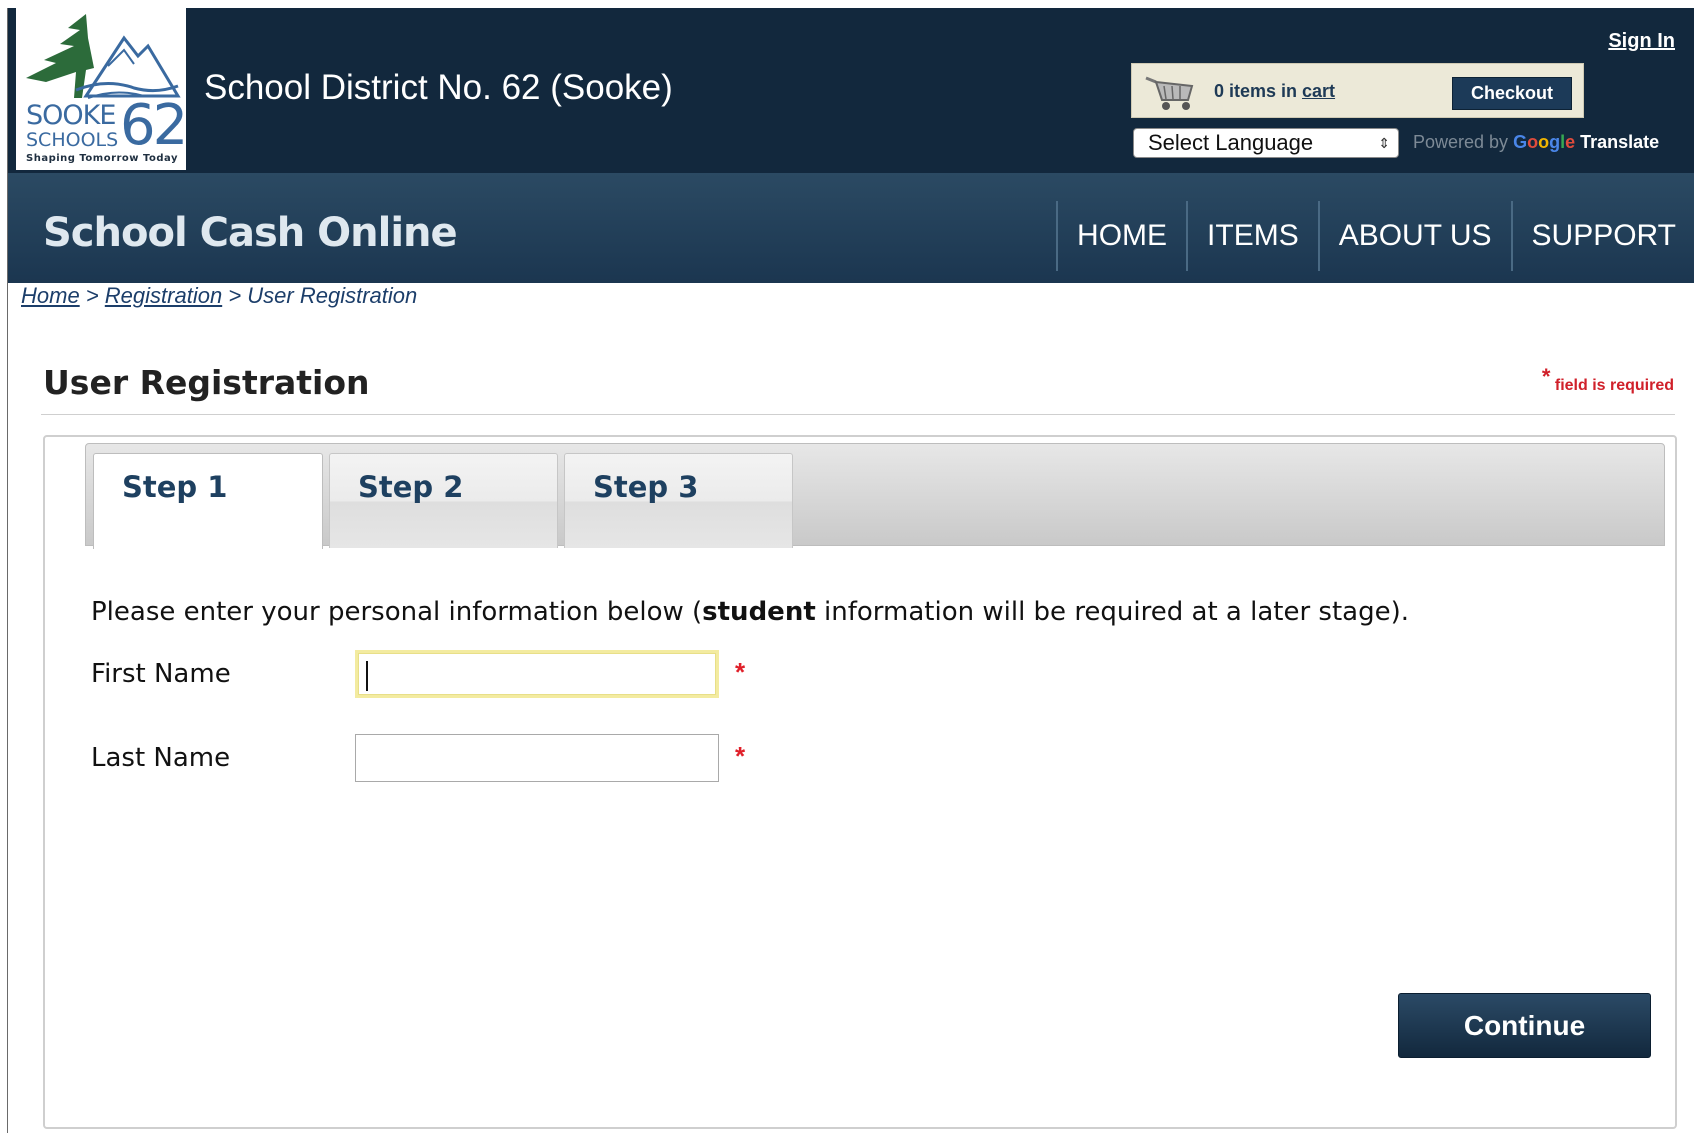 Image resolution: width=1694 pixels, height=1133 pixels. I want to click on continue-button: Continue, so click(1524, 1025).